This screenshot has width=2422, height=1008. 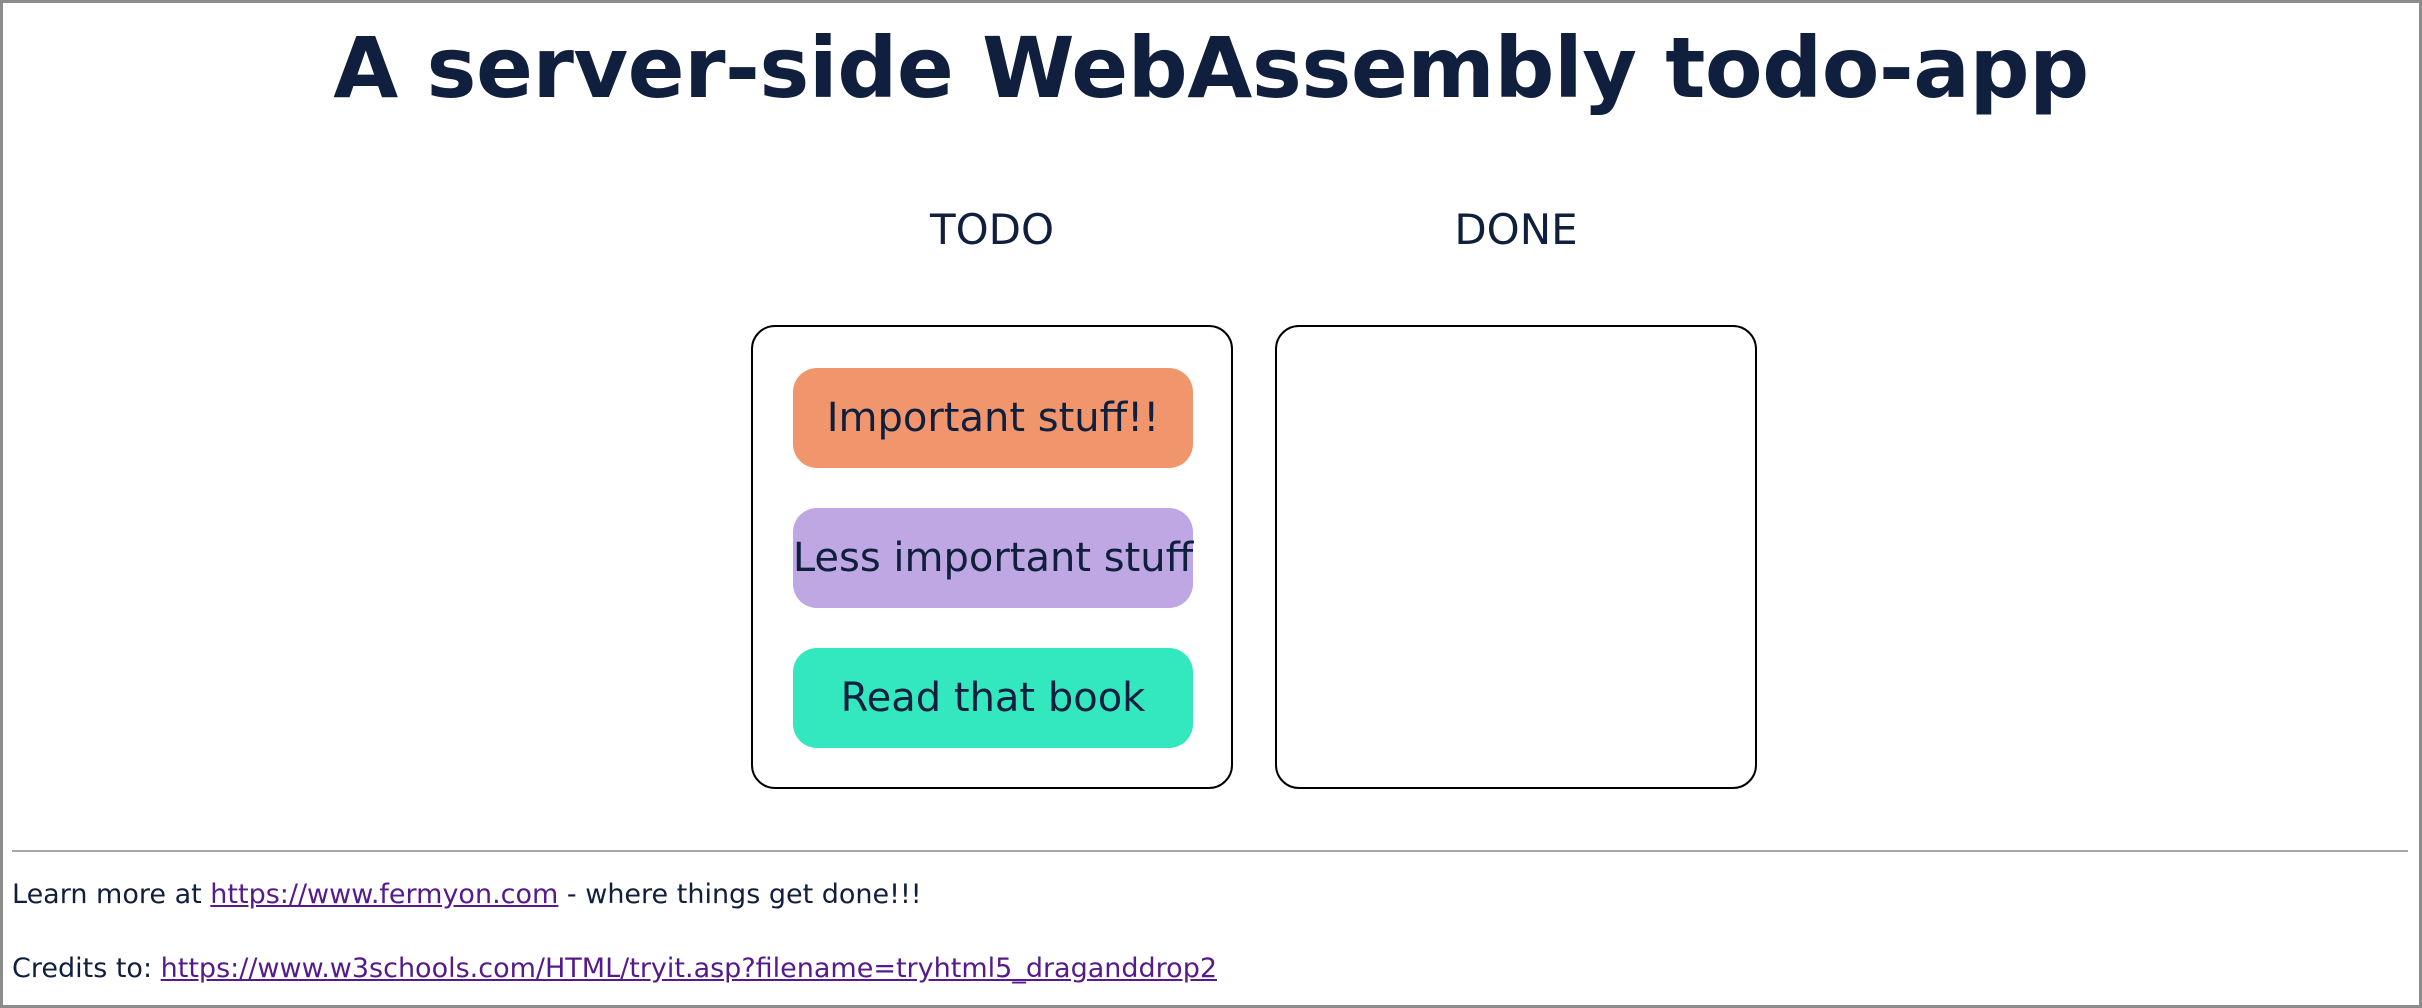 I want to click on page-title: A server-side WebAssembly todo-app, so click(x=1211, y=68).